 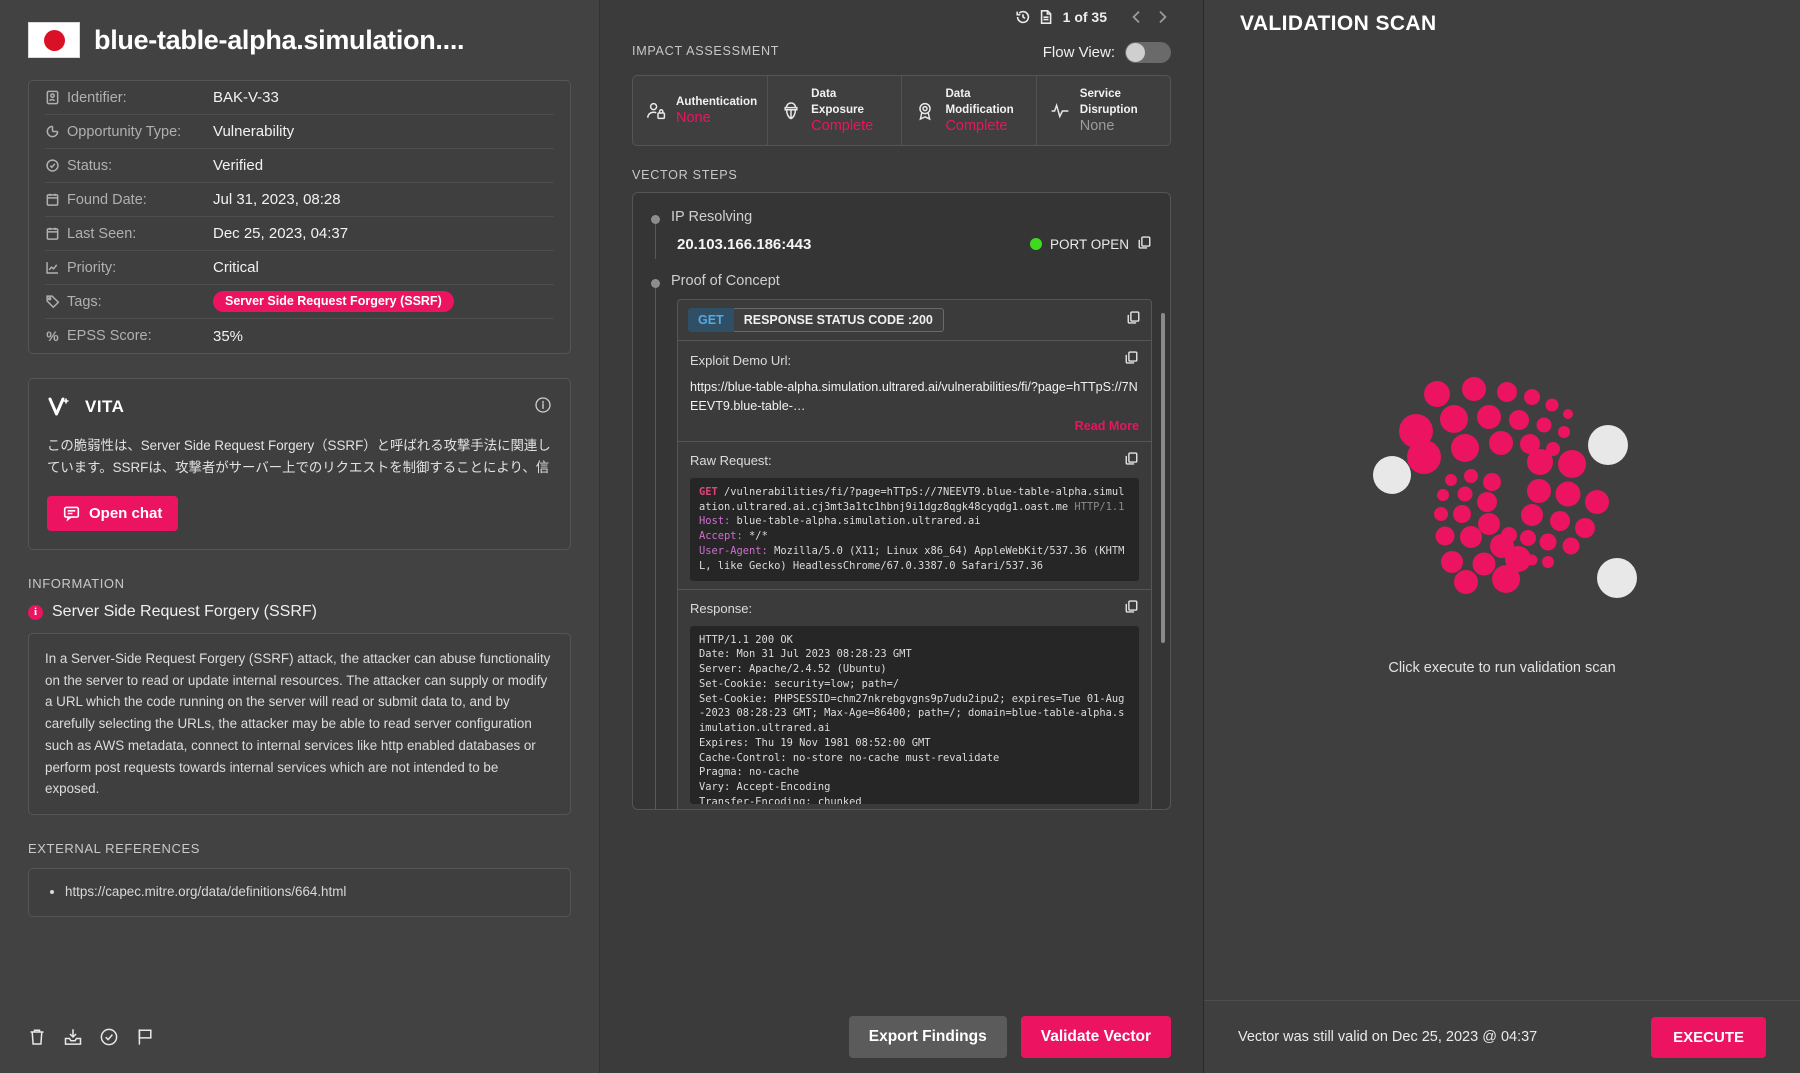 What do you see at coordinates (1133, 320) in the screenshot?
I see `copy-poc-button` at bounding box center [1133, 320].